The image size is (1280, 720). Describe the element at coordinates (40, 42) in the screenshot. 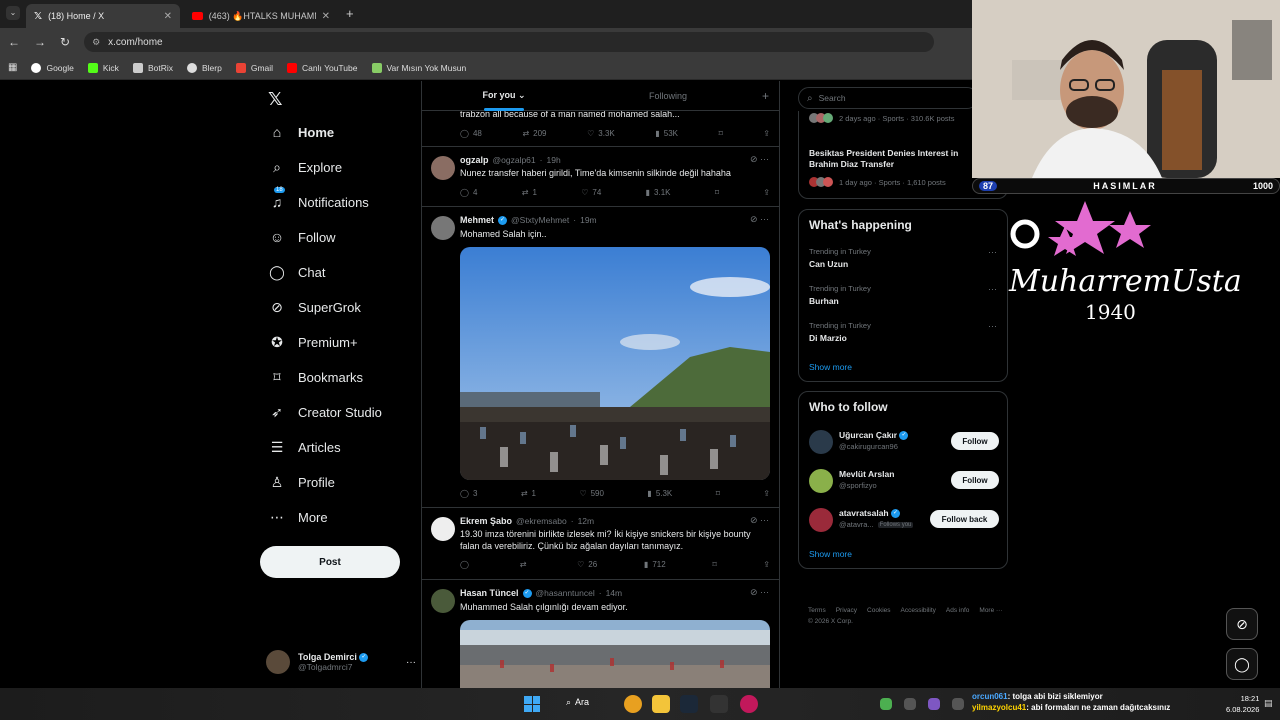

I see `forward-icon: →` at that location.